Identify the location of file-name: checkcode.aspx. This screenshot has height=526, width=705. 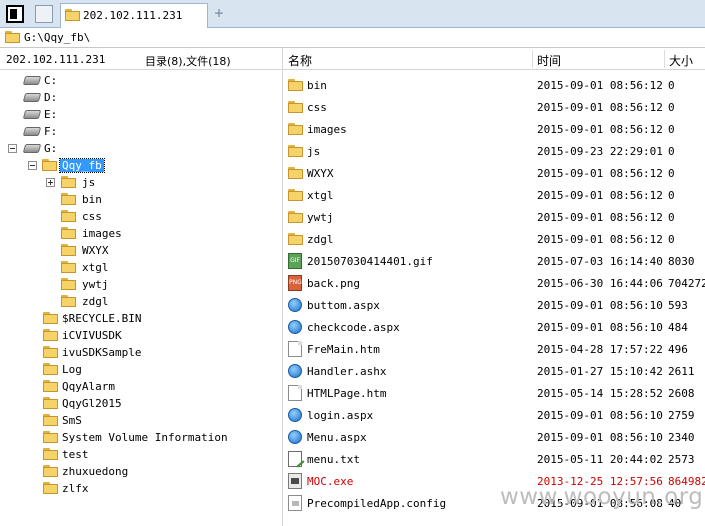
(353, 327).